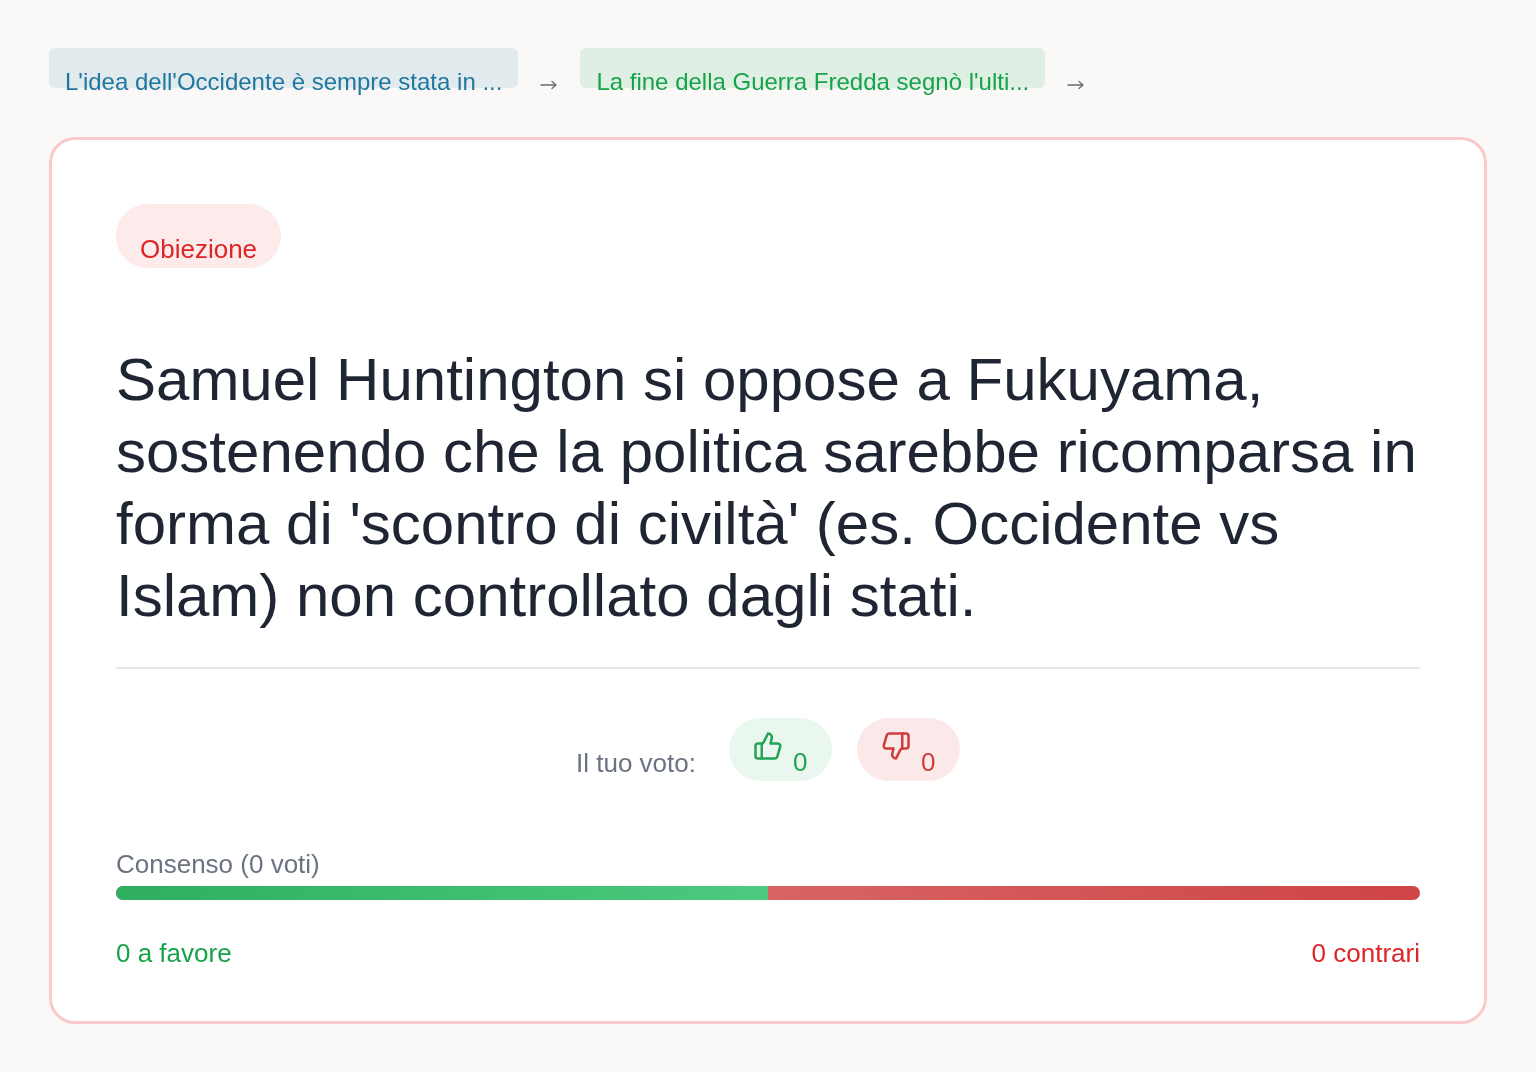 The image size is (1536, 1072). I want to click on thumbs-up-icon, so click(768, 745).